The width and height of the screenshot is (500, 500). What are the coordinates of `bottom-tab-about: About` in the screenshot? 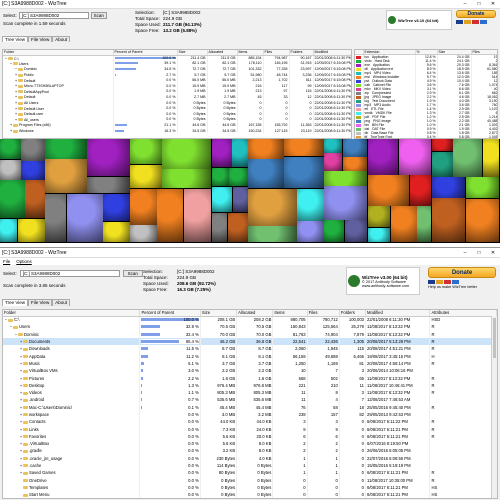 It's located at (61, 302).